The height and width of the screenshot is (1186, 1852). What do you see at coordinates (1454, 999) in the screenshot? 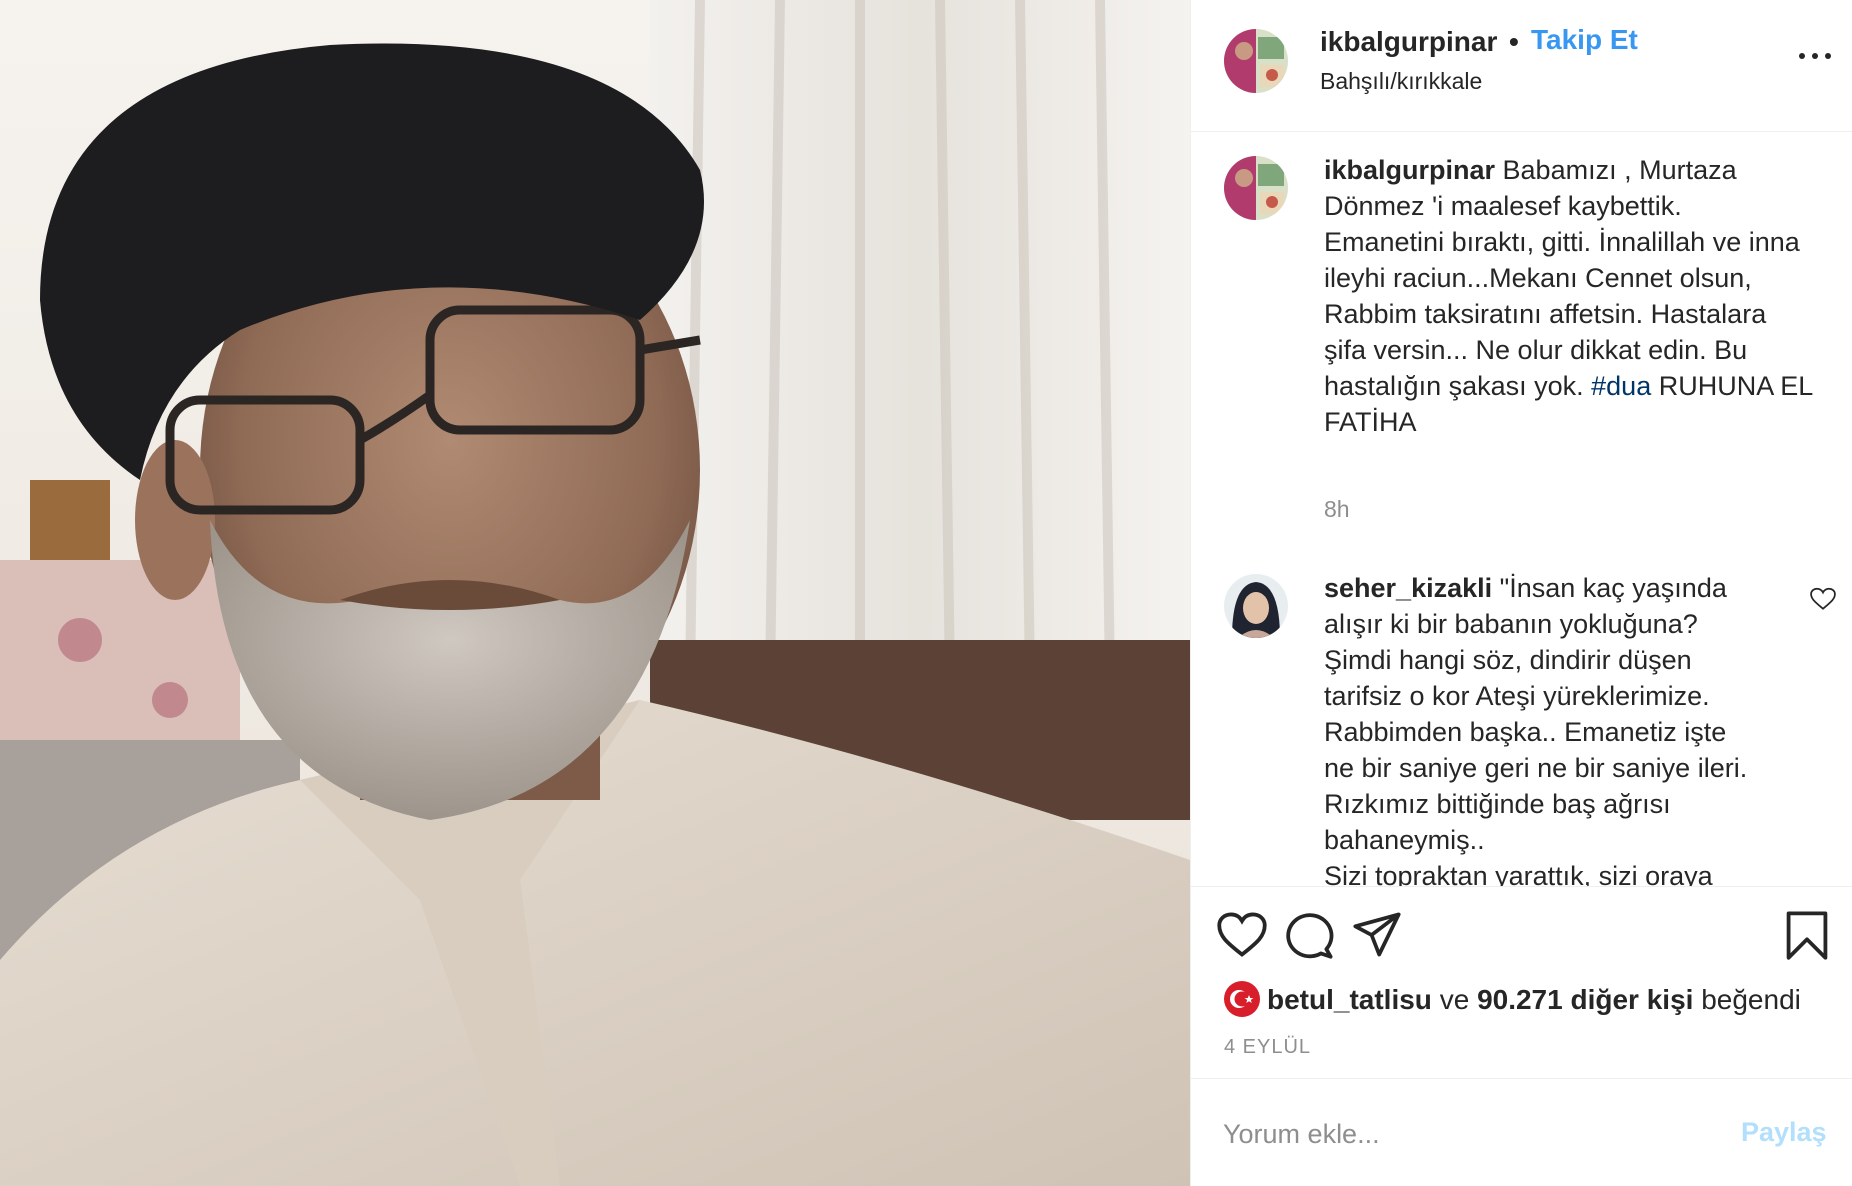
I see `likes-connector: ve` at bounding box center [1454, 999].